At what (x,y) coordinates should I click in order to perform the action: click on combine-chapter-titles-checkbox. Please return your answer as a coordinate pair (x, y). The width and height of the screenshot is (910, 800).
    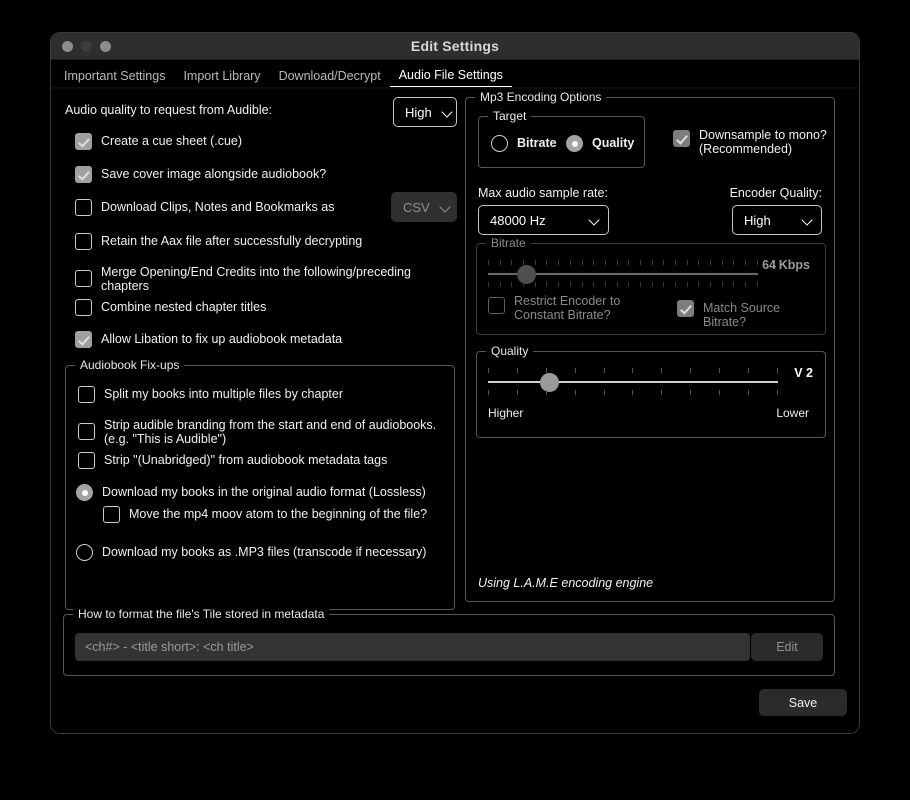
    Looking at the image, I should click on (83, 307).